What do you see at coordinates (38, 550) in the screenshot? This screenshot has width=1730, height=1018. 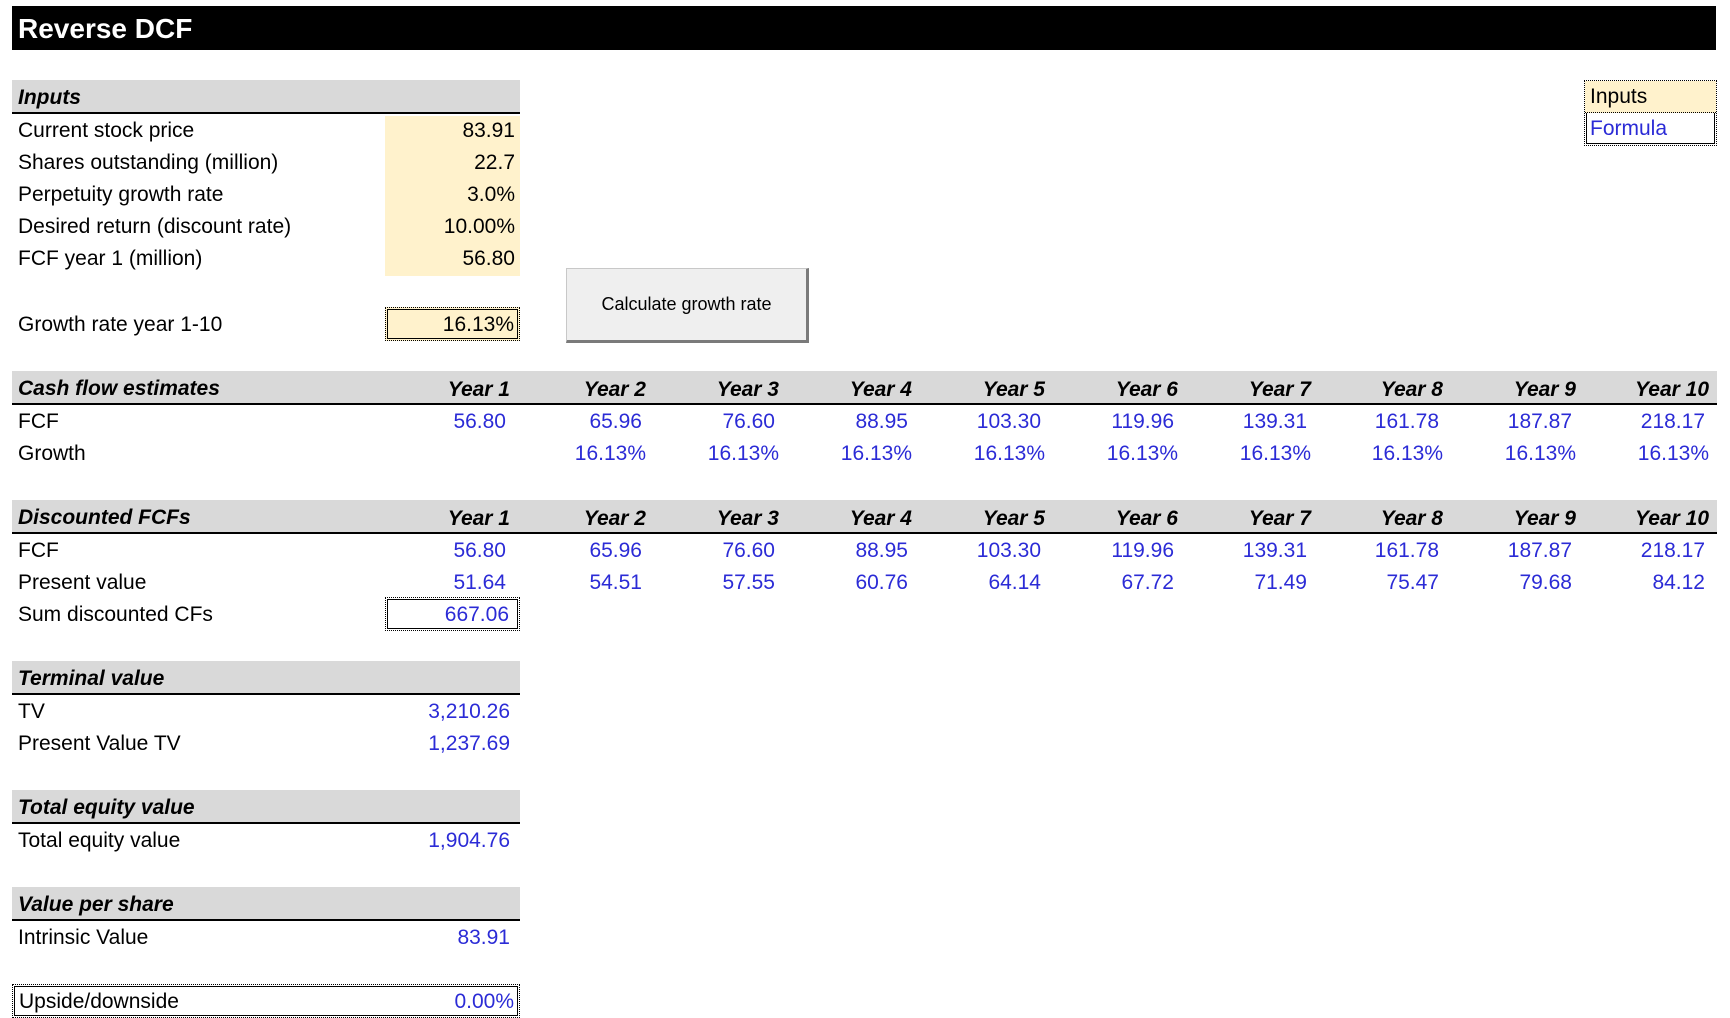 I see `discounted-fcf-label: FCF` at bounding box center [38, 550].